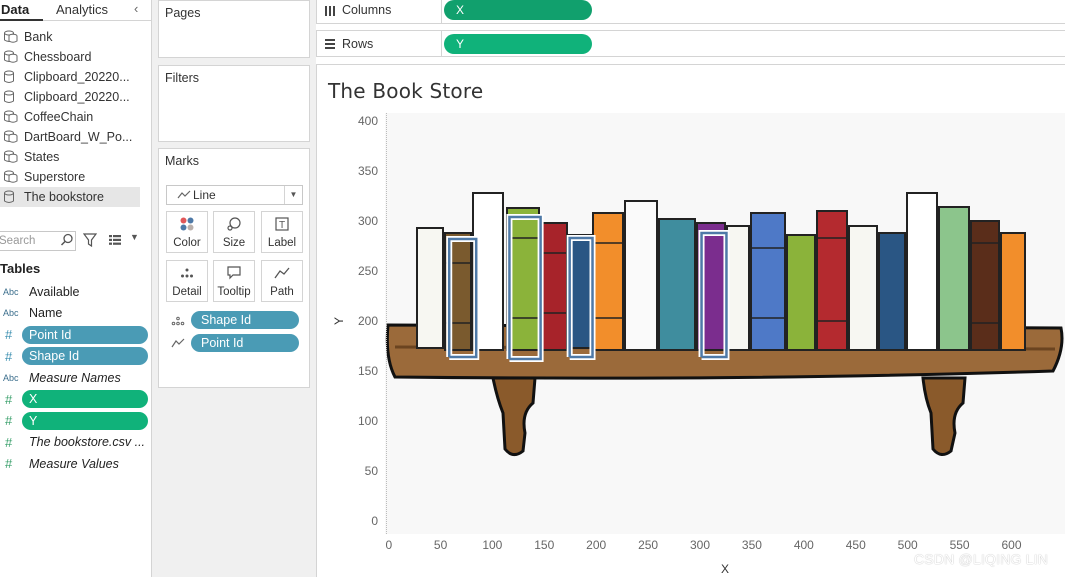 The height and width of the screenshot is (577, 1065). Describe the element at coordinates (282, 243) in the screenshot. I see `label-label: Label` at that location.